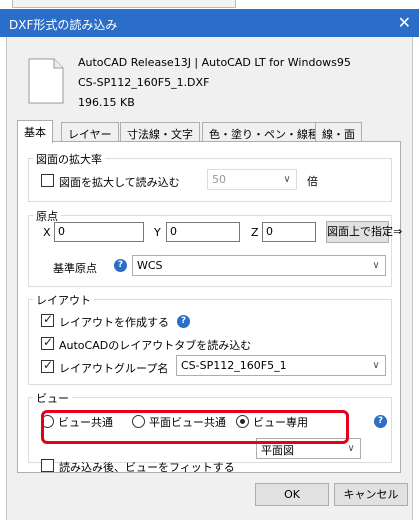 The image size is (419, 520). I want to click on background-window-strip, so click(209, 4).